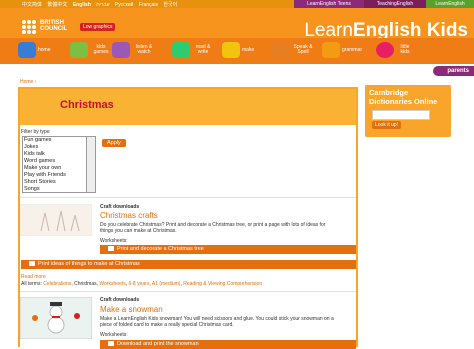 This screenshot has width=474, height=349. Describe the element at coordinates (79, 50) in the screenshot. I see `gamepad-icon` at that location.